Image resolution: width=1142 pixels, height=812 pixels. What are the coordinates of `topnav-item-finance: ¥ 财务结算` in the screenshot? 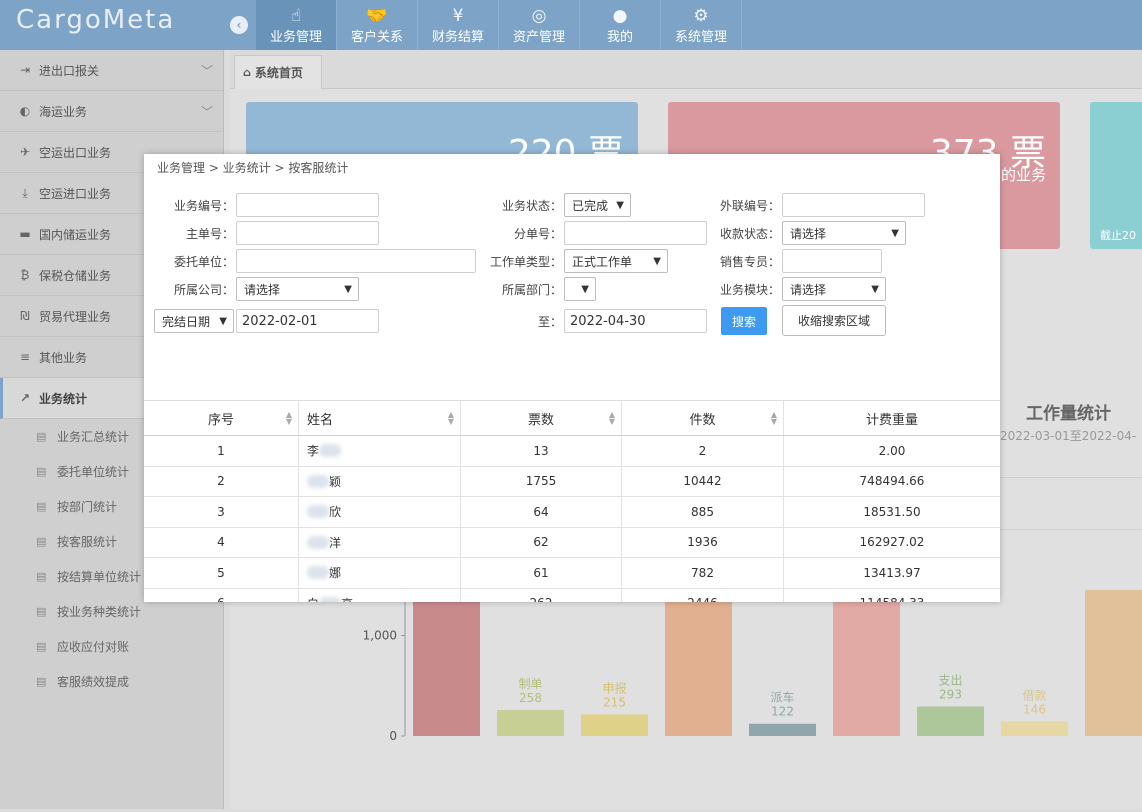 It's located at (458, 25).